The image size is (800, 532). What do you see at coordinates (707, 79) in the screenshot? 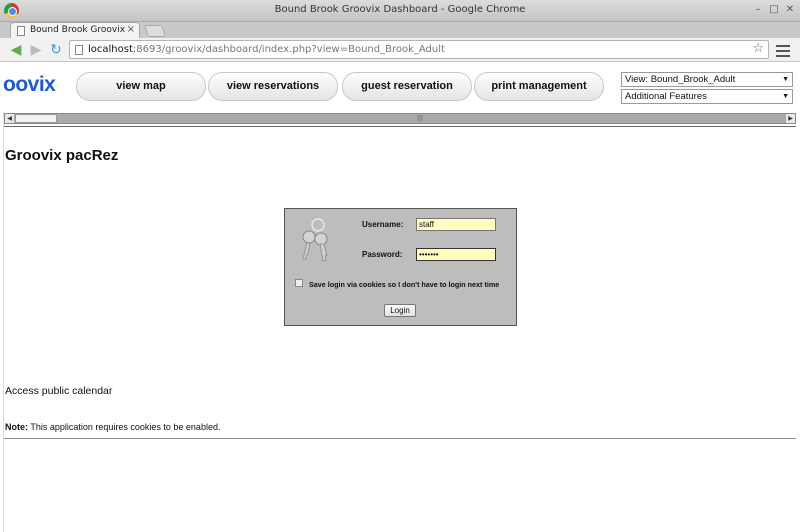
I see `view-select: View: Bound_Brook_Adult ▼` at bounding box center [707, 79].